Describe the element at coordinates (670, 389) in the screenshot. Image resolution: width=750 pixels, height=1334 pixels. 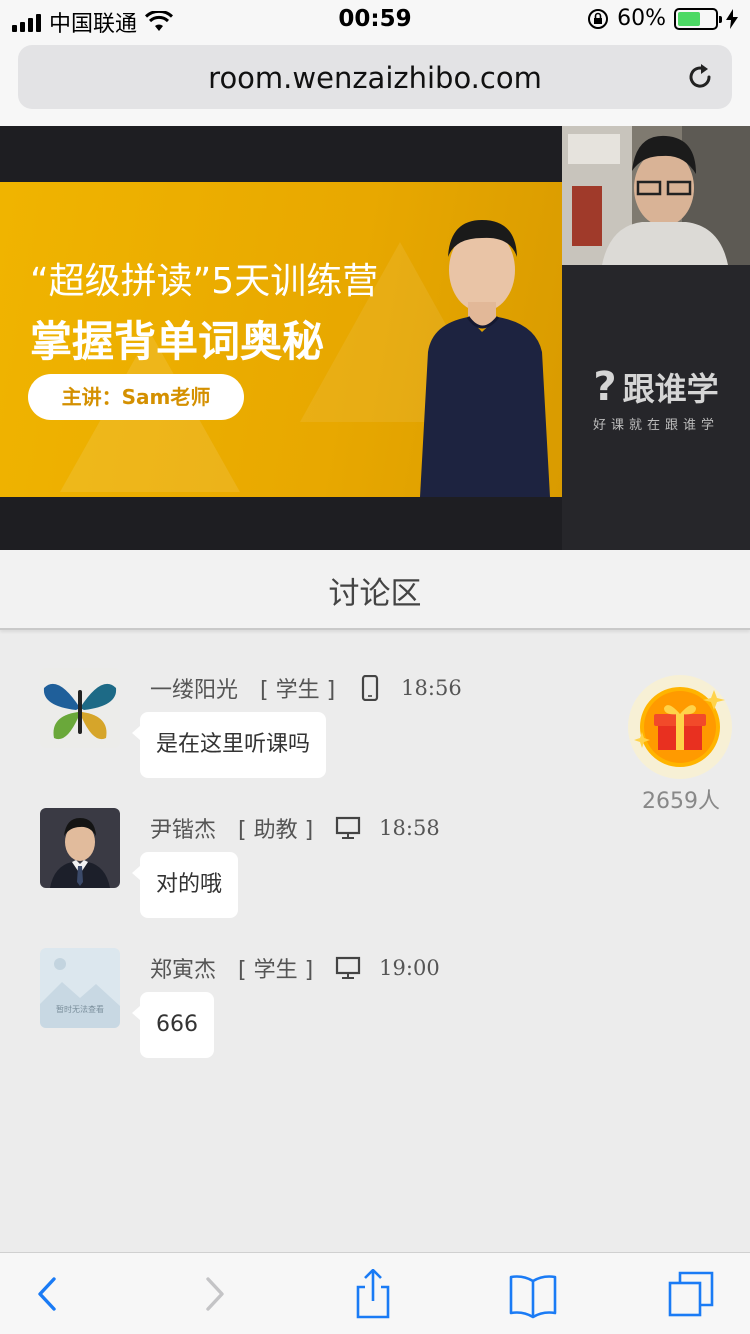
I see `brand-name: 跟谁学` at that location.